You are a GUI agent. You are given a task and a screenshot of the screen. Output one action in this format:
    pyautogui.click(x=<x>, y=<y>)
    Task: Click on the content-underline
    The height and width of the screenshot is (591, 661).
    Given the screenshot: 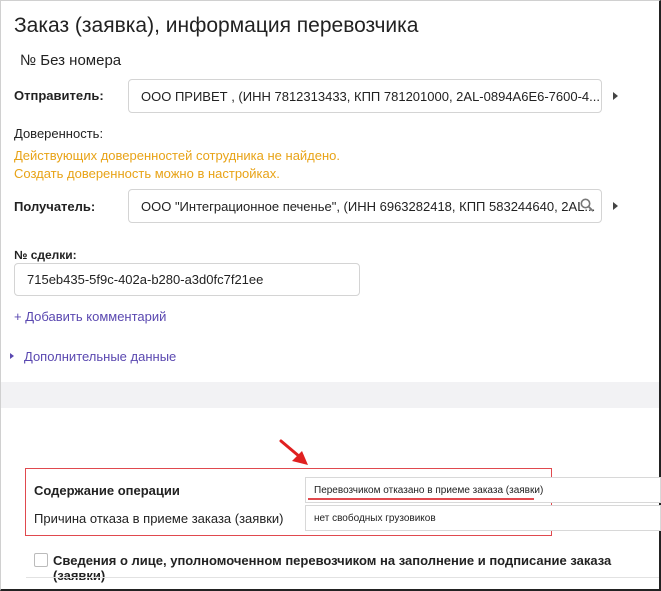 What is the action you would take?
    pyautogui.click(x=421, y=499)
    